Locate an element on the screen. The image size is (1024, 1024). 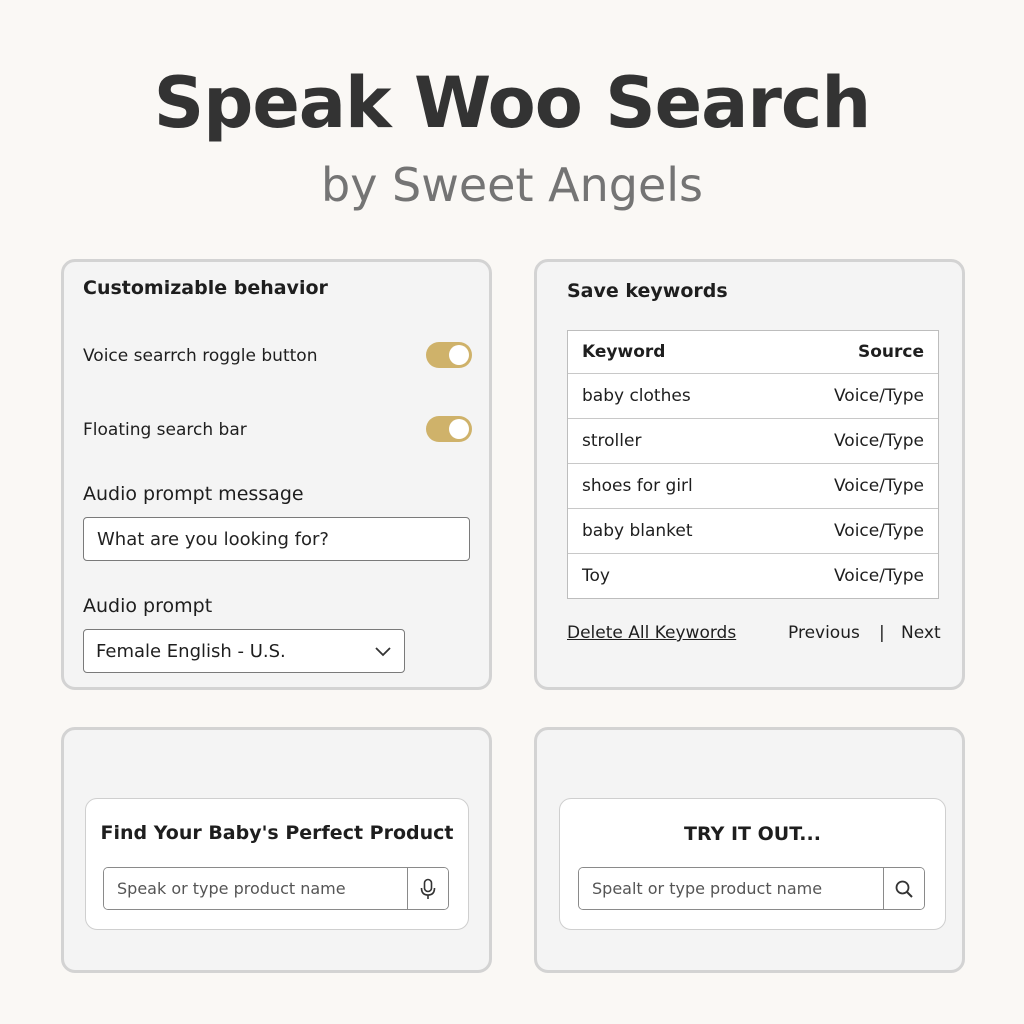
voice-search-bar is located at coordinates (276, 888).